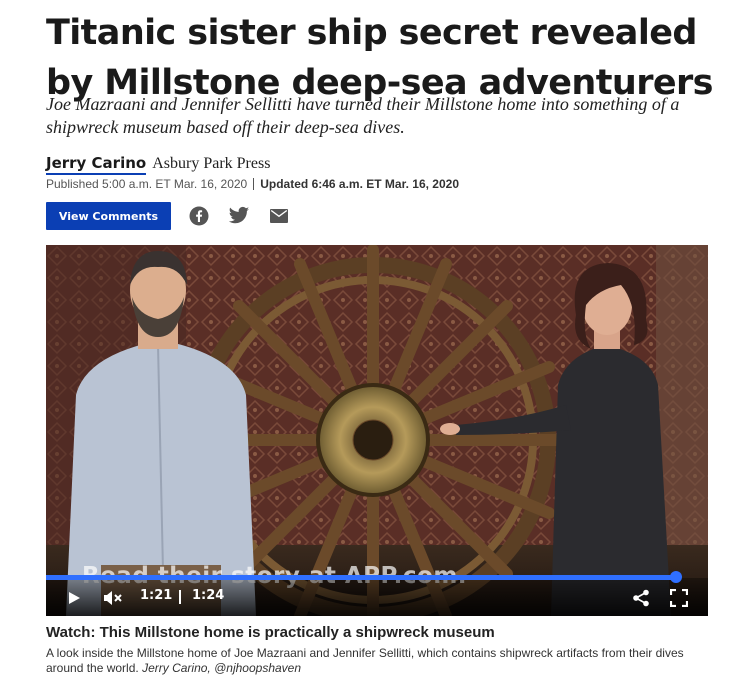  I want to click on author-link: Jerry Carino, so click(96, 164).